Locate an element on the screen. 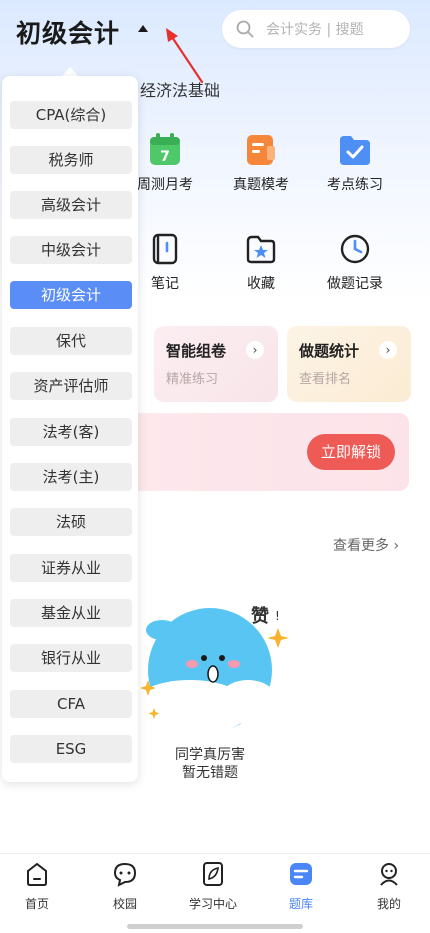 The height and width of the screenshot is (933, 430). see-more-link: 查看更多 › is located at coordinates (366, 545).